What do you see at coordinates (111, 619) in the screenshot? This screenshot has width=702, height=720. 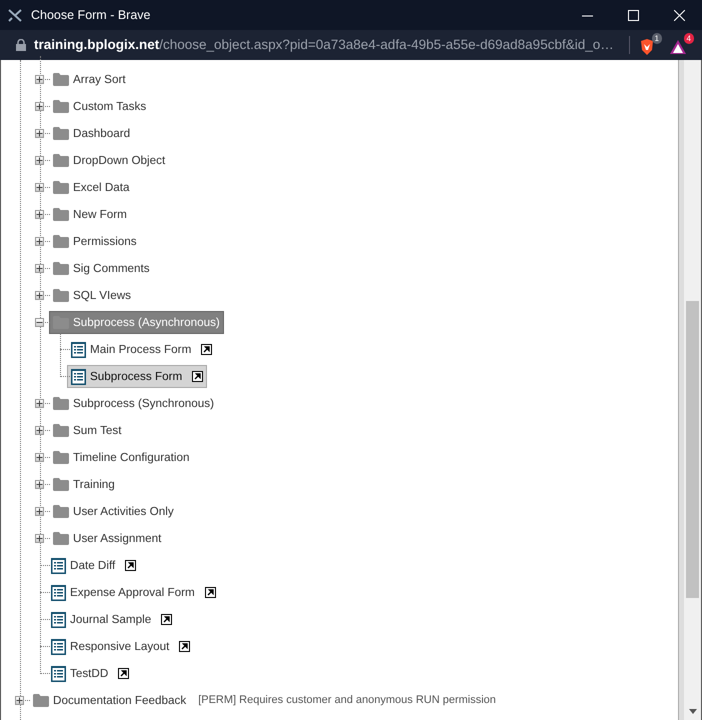 I see `tree-item: Journal Sample` at bounding box center [111, 619].